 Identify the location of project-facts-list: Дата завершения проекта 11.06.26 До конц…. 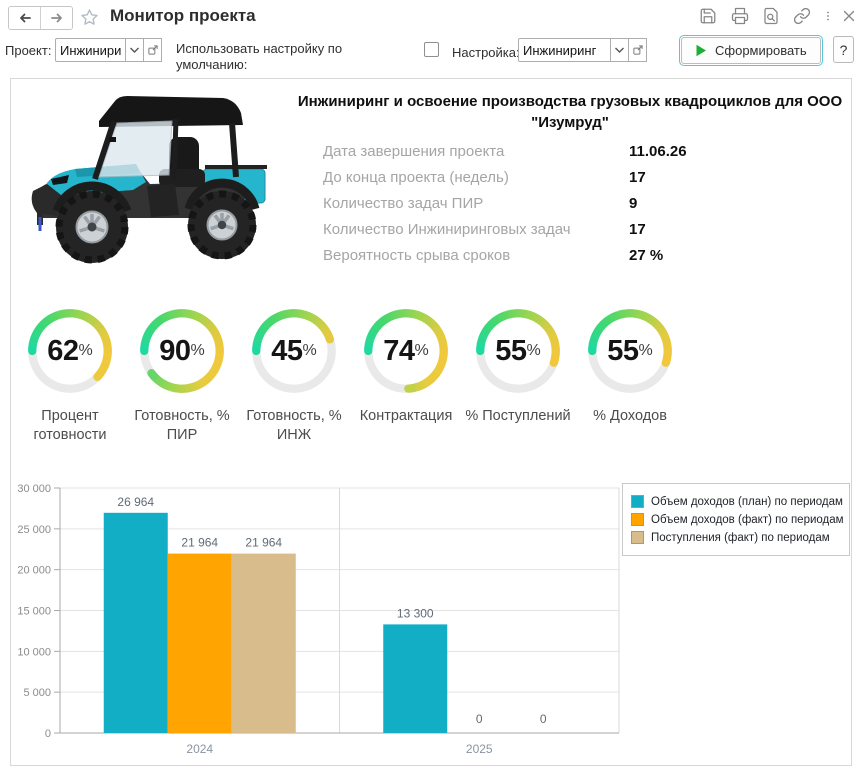
(582, 204).